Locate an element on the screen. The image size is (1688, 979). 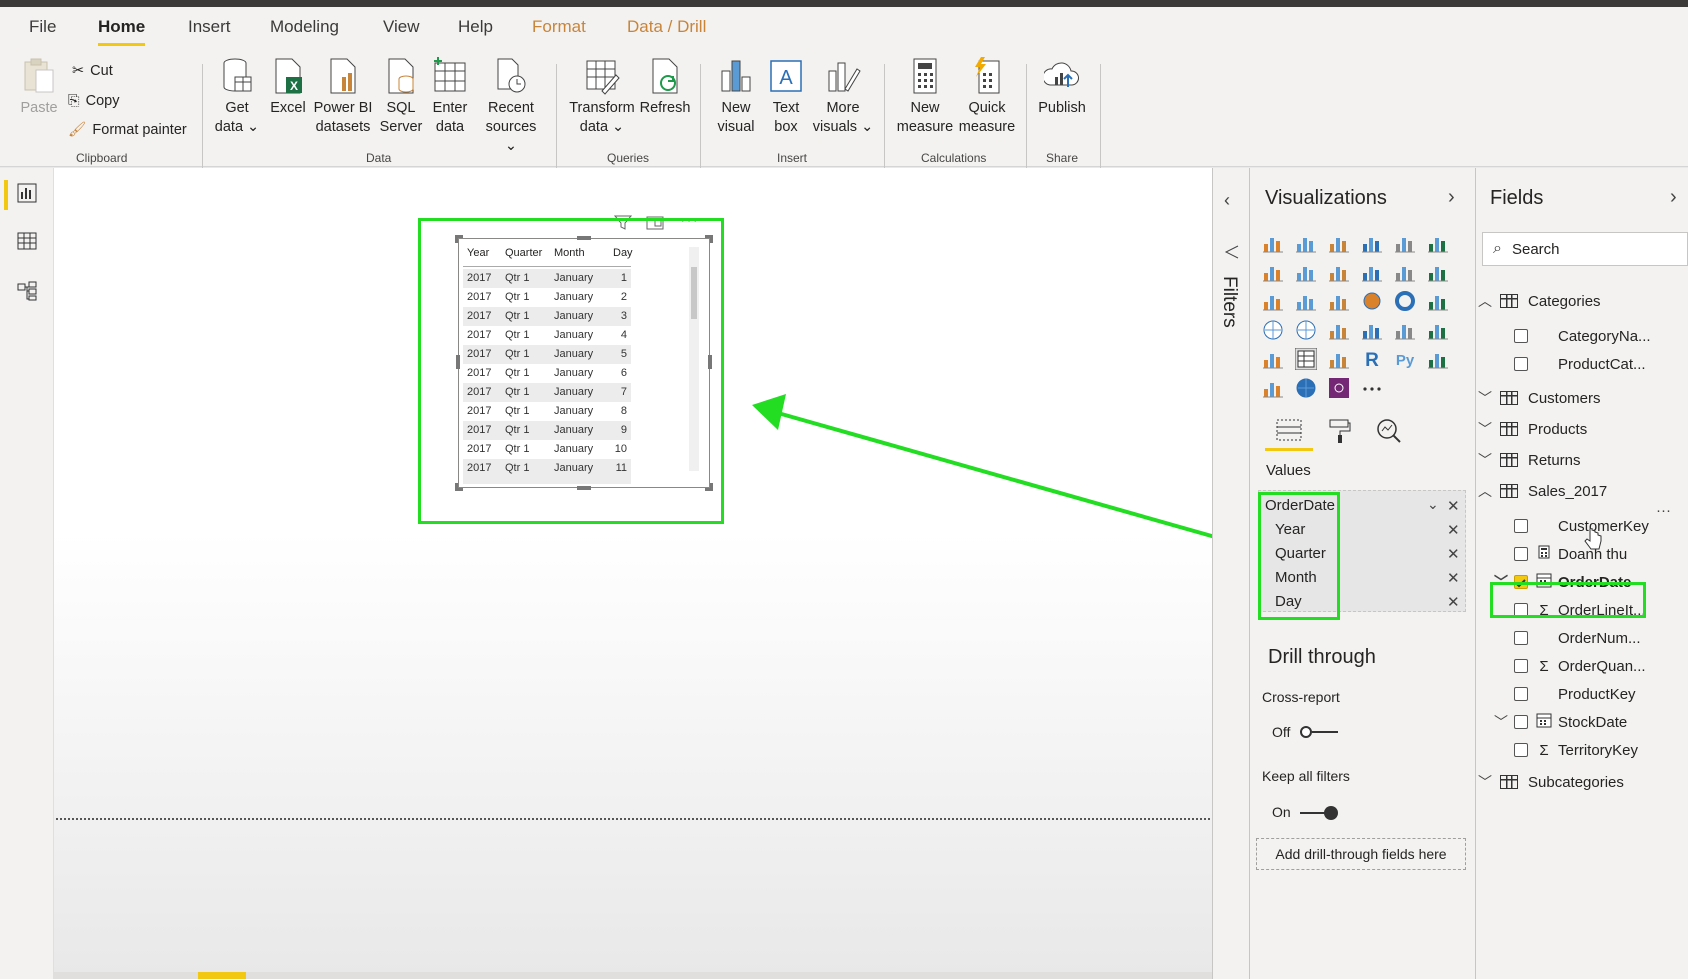
remove-day-icon: ✕ is located at coordinates (1453, 602).